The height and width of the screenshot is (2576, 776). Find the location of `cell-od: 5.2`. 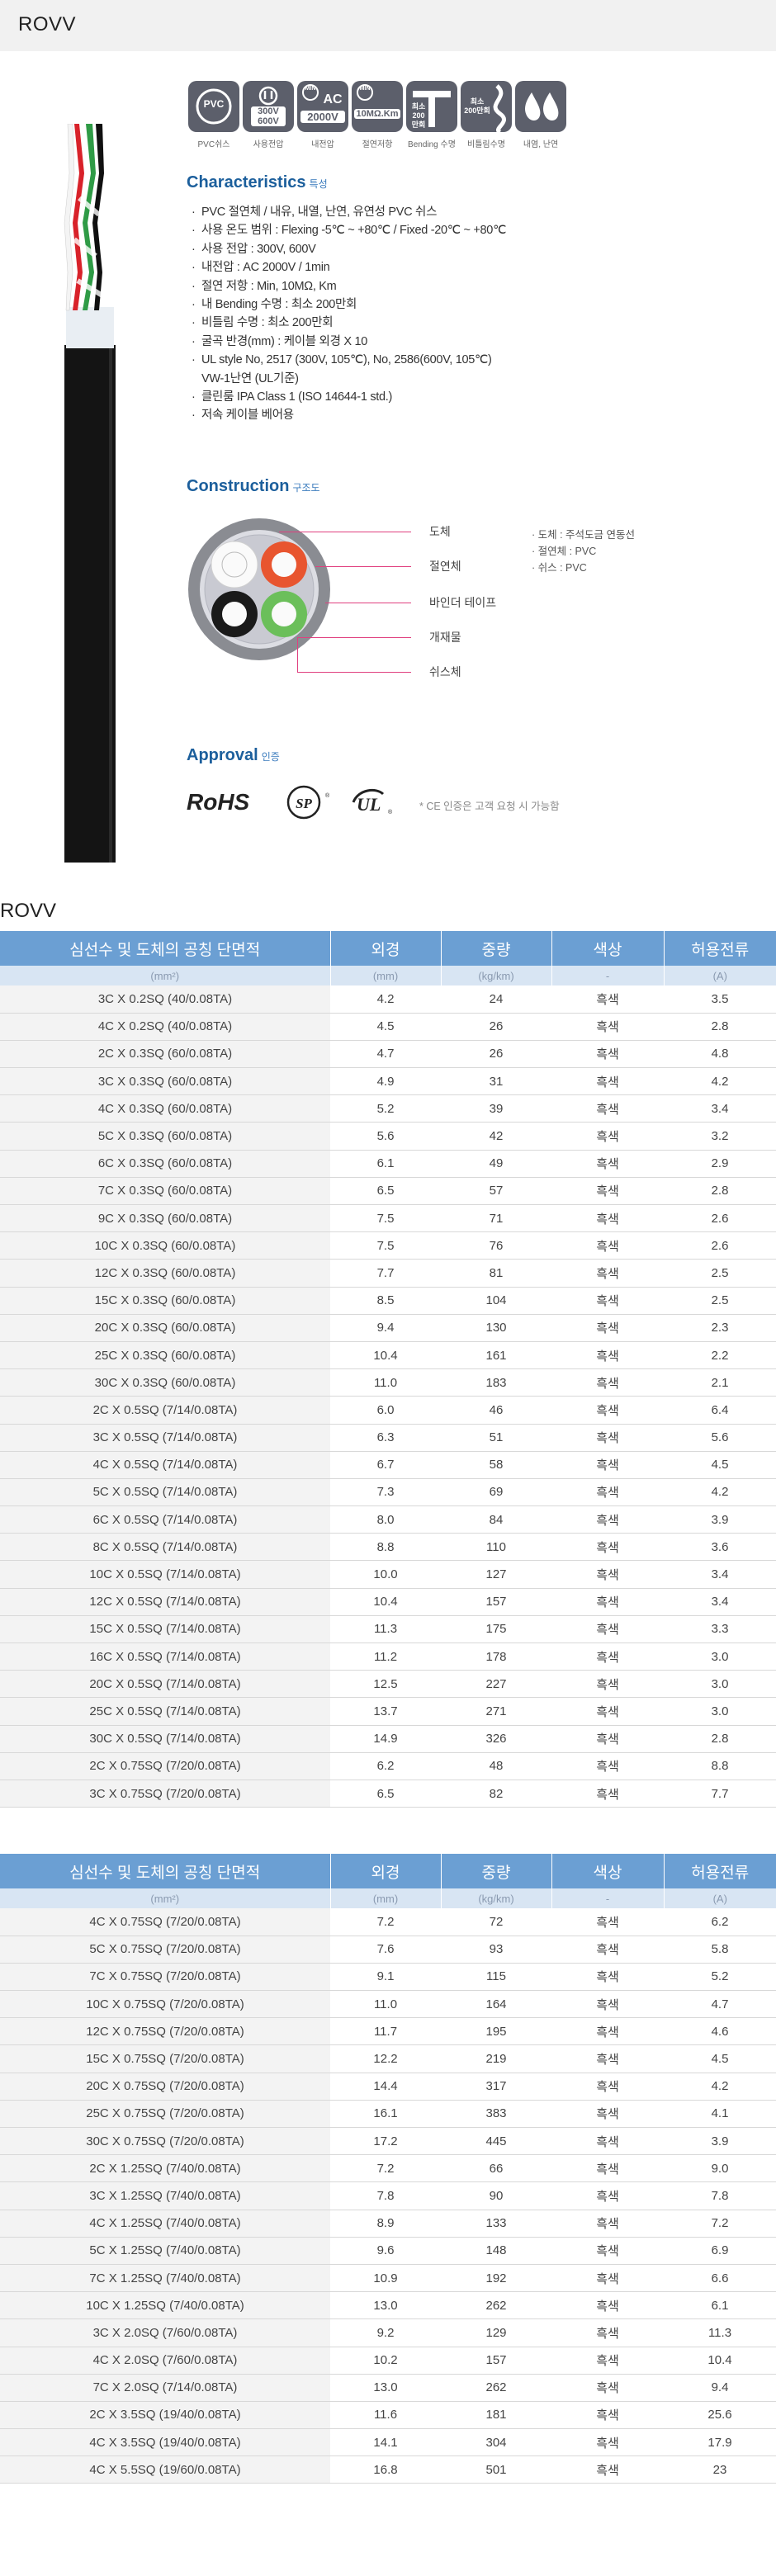

cell-od: 5.2 is located at coordinates (385, 1108).